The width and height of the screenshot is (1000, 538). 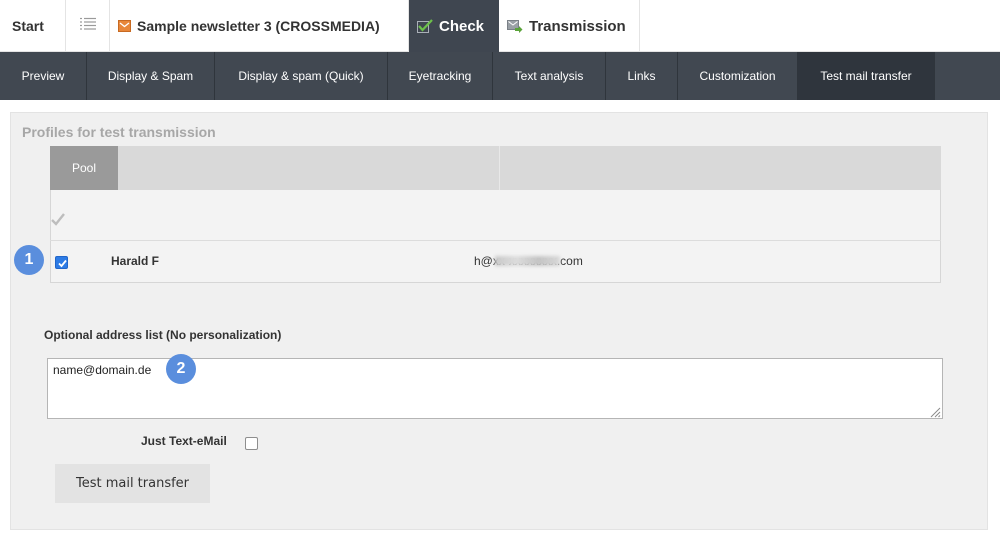 I want to click on list-icon, so click(x=88, y=26).